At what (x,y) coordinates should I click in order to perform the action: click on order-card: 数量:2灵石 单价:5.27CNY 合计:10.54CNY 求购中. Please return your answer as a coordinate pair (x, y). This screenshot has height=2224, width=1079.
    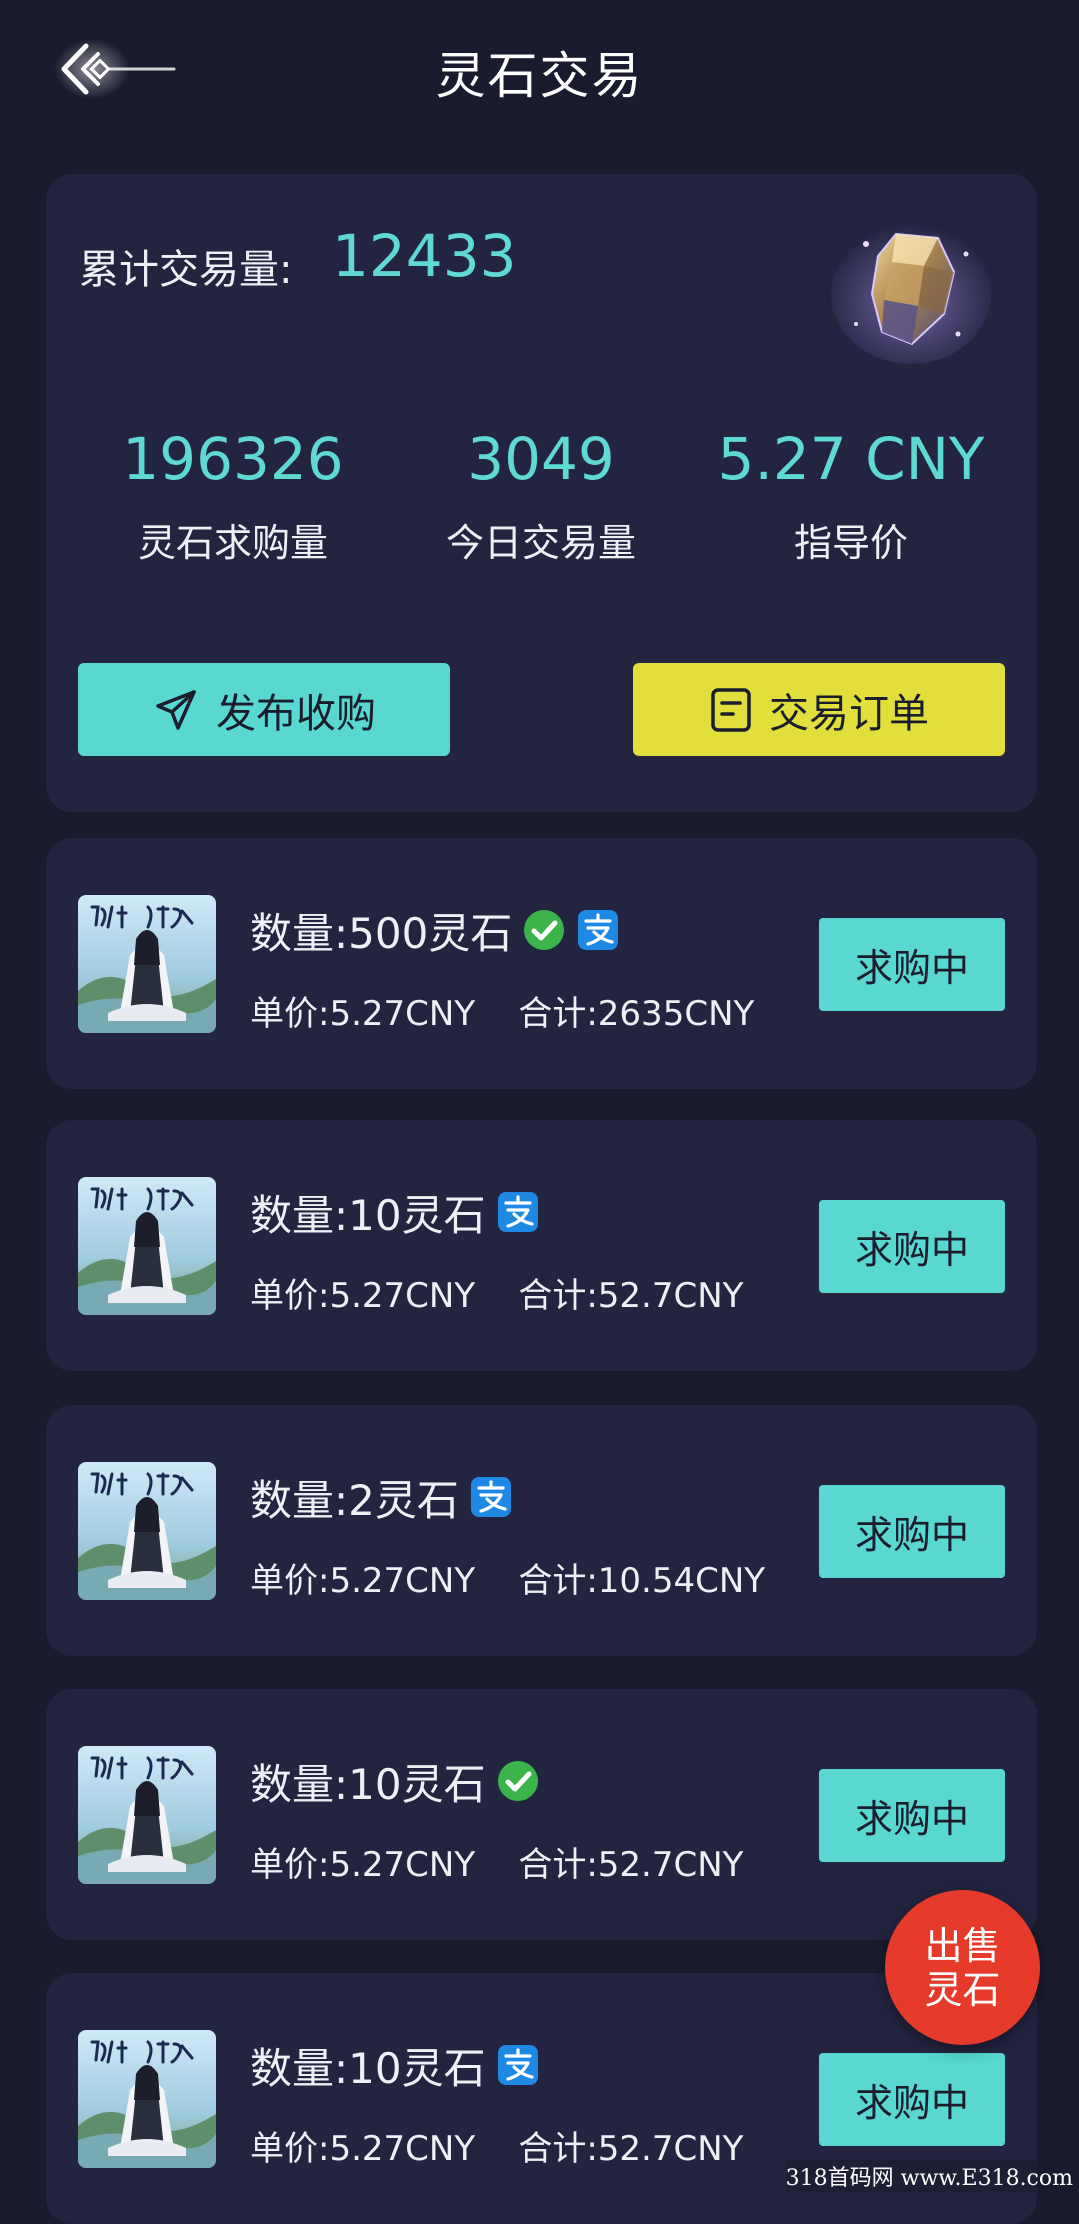
    Looking at the image, I should click on (541, 1530).